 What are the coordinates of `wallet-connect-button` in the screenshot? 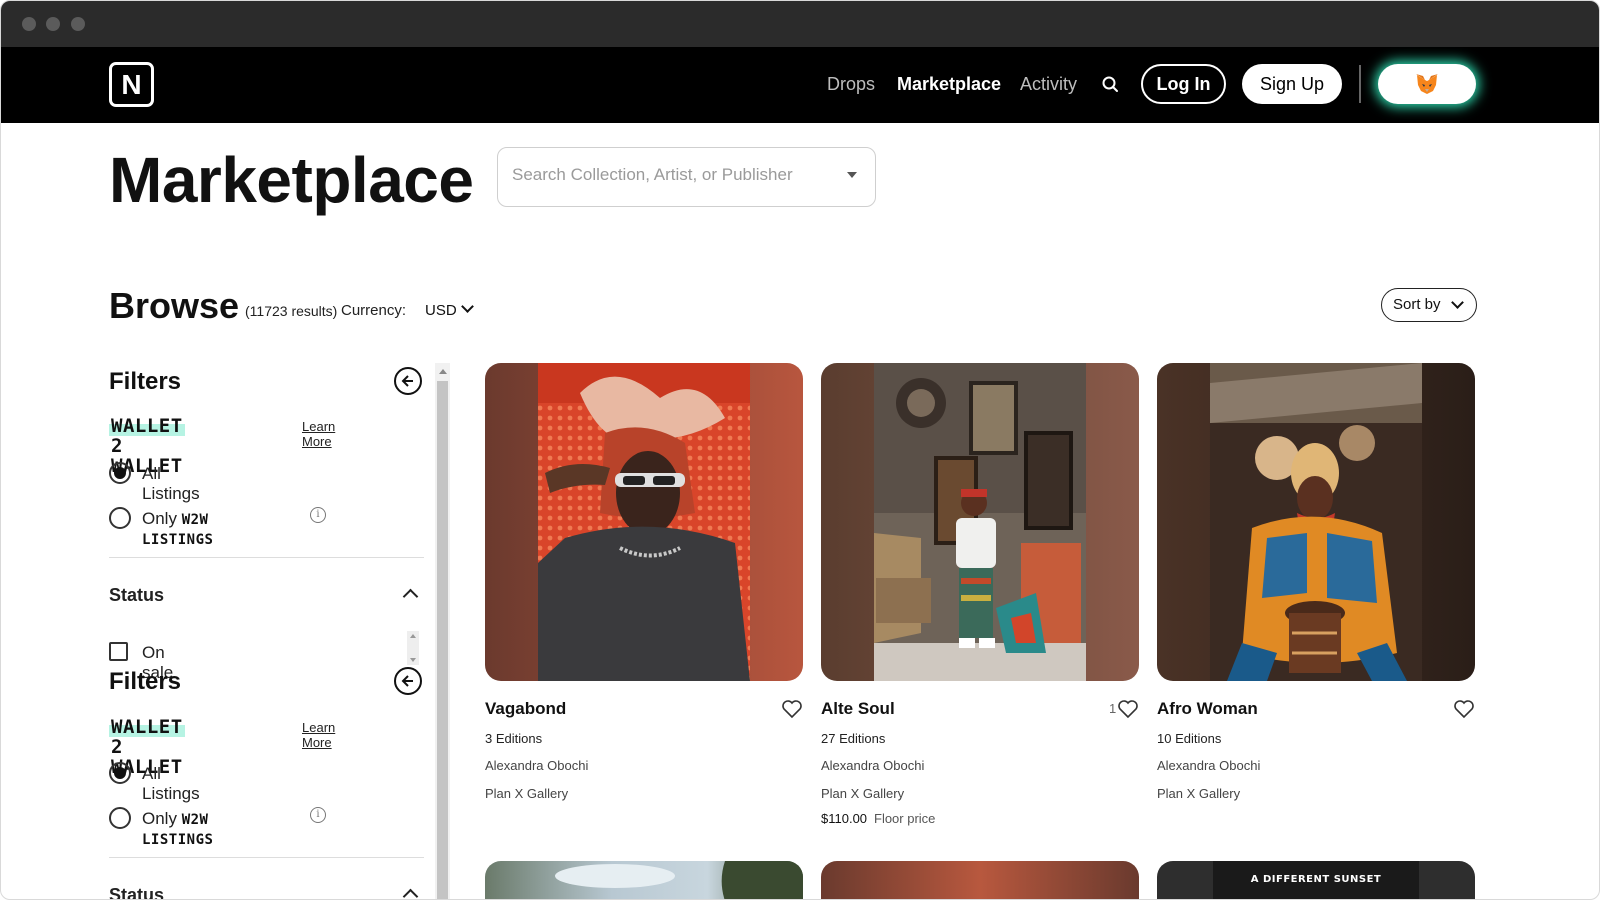 It's located at (1427, 84).